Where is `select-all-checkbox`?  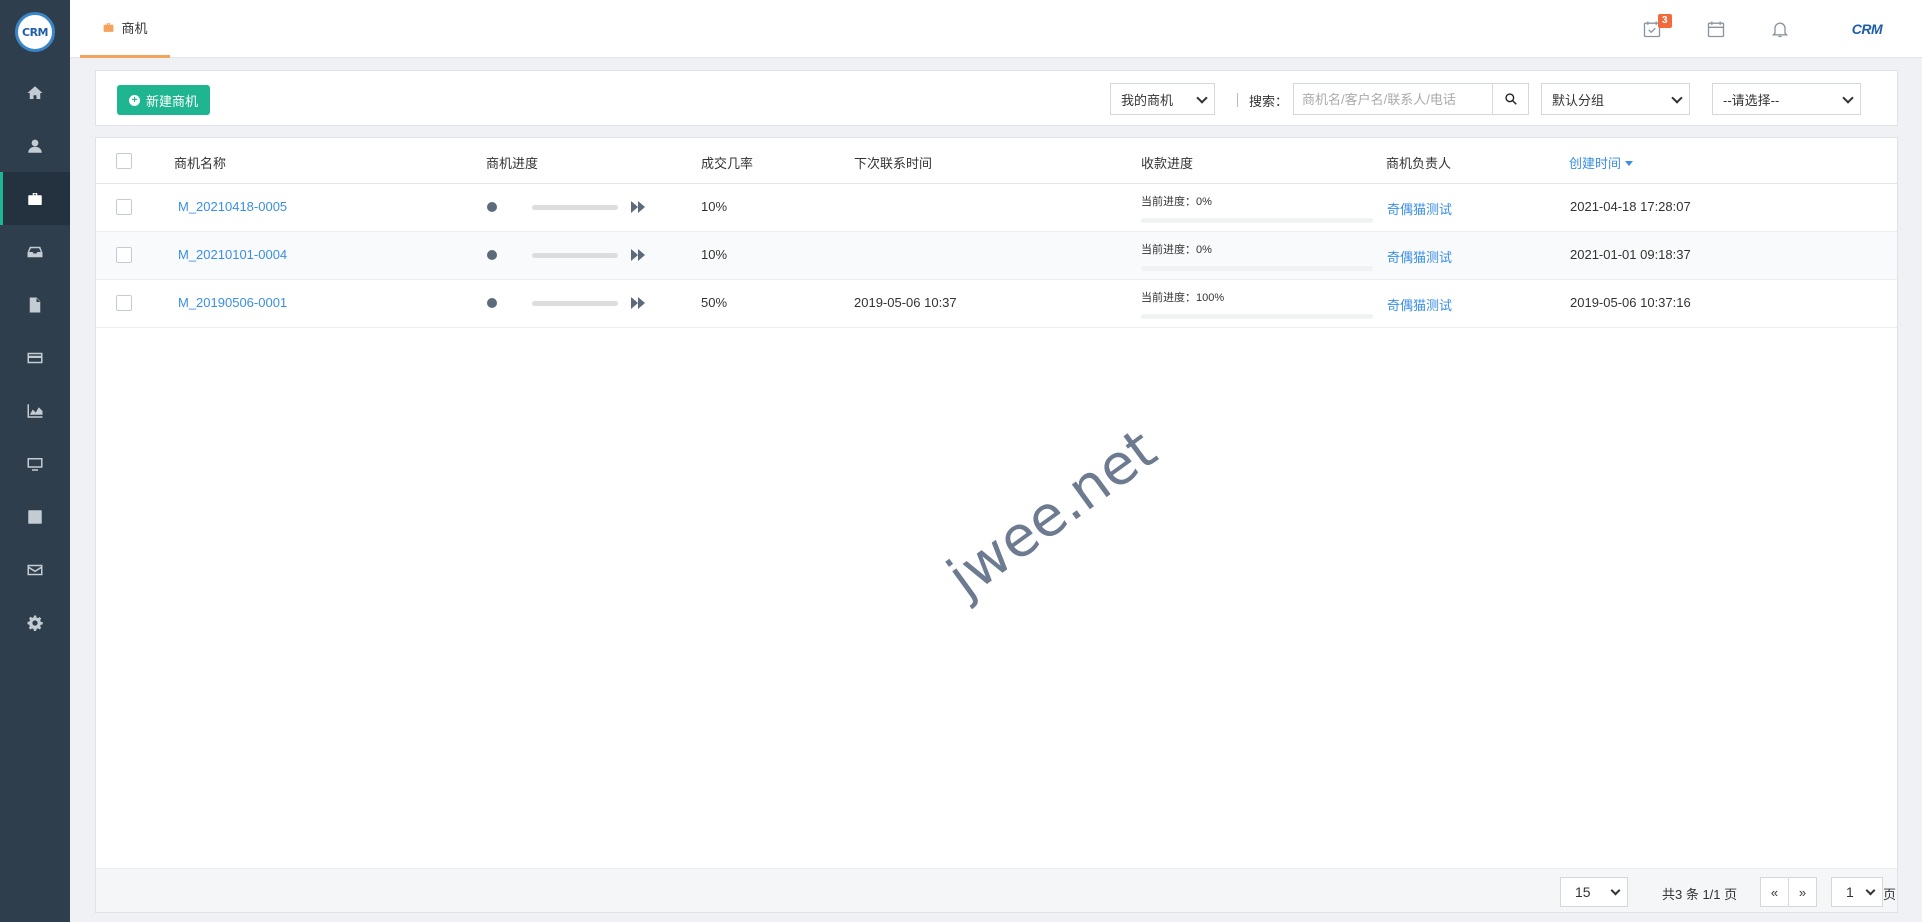
select-all-checkbox is located at coordinates (124, 161).